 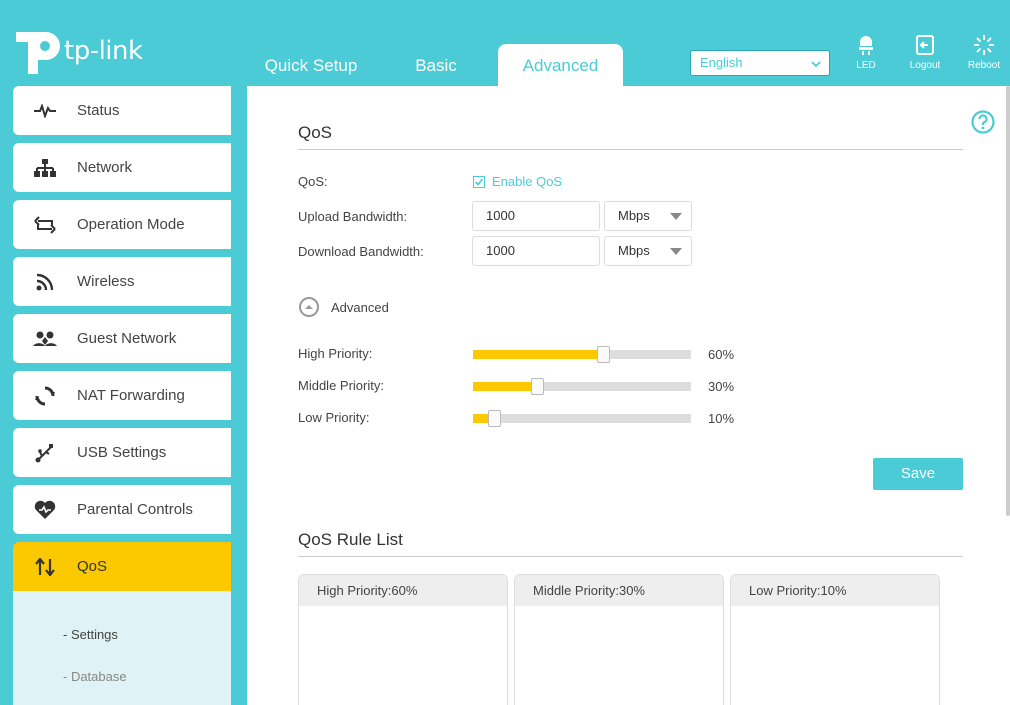 I want to click on tab-quick-setup: Quick Setup, so click(x=311, y=65).